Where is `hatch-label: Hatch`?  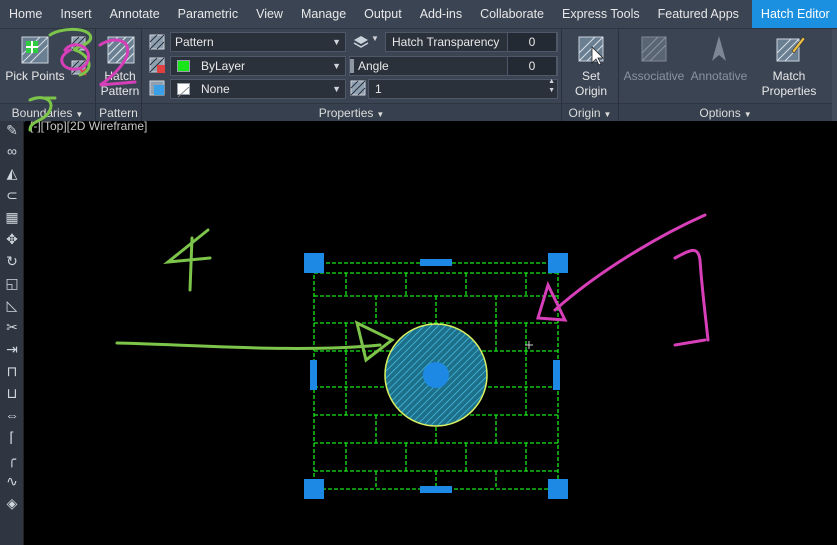 hatch-label: Hatch is located at coordinates (120, 76).